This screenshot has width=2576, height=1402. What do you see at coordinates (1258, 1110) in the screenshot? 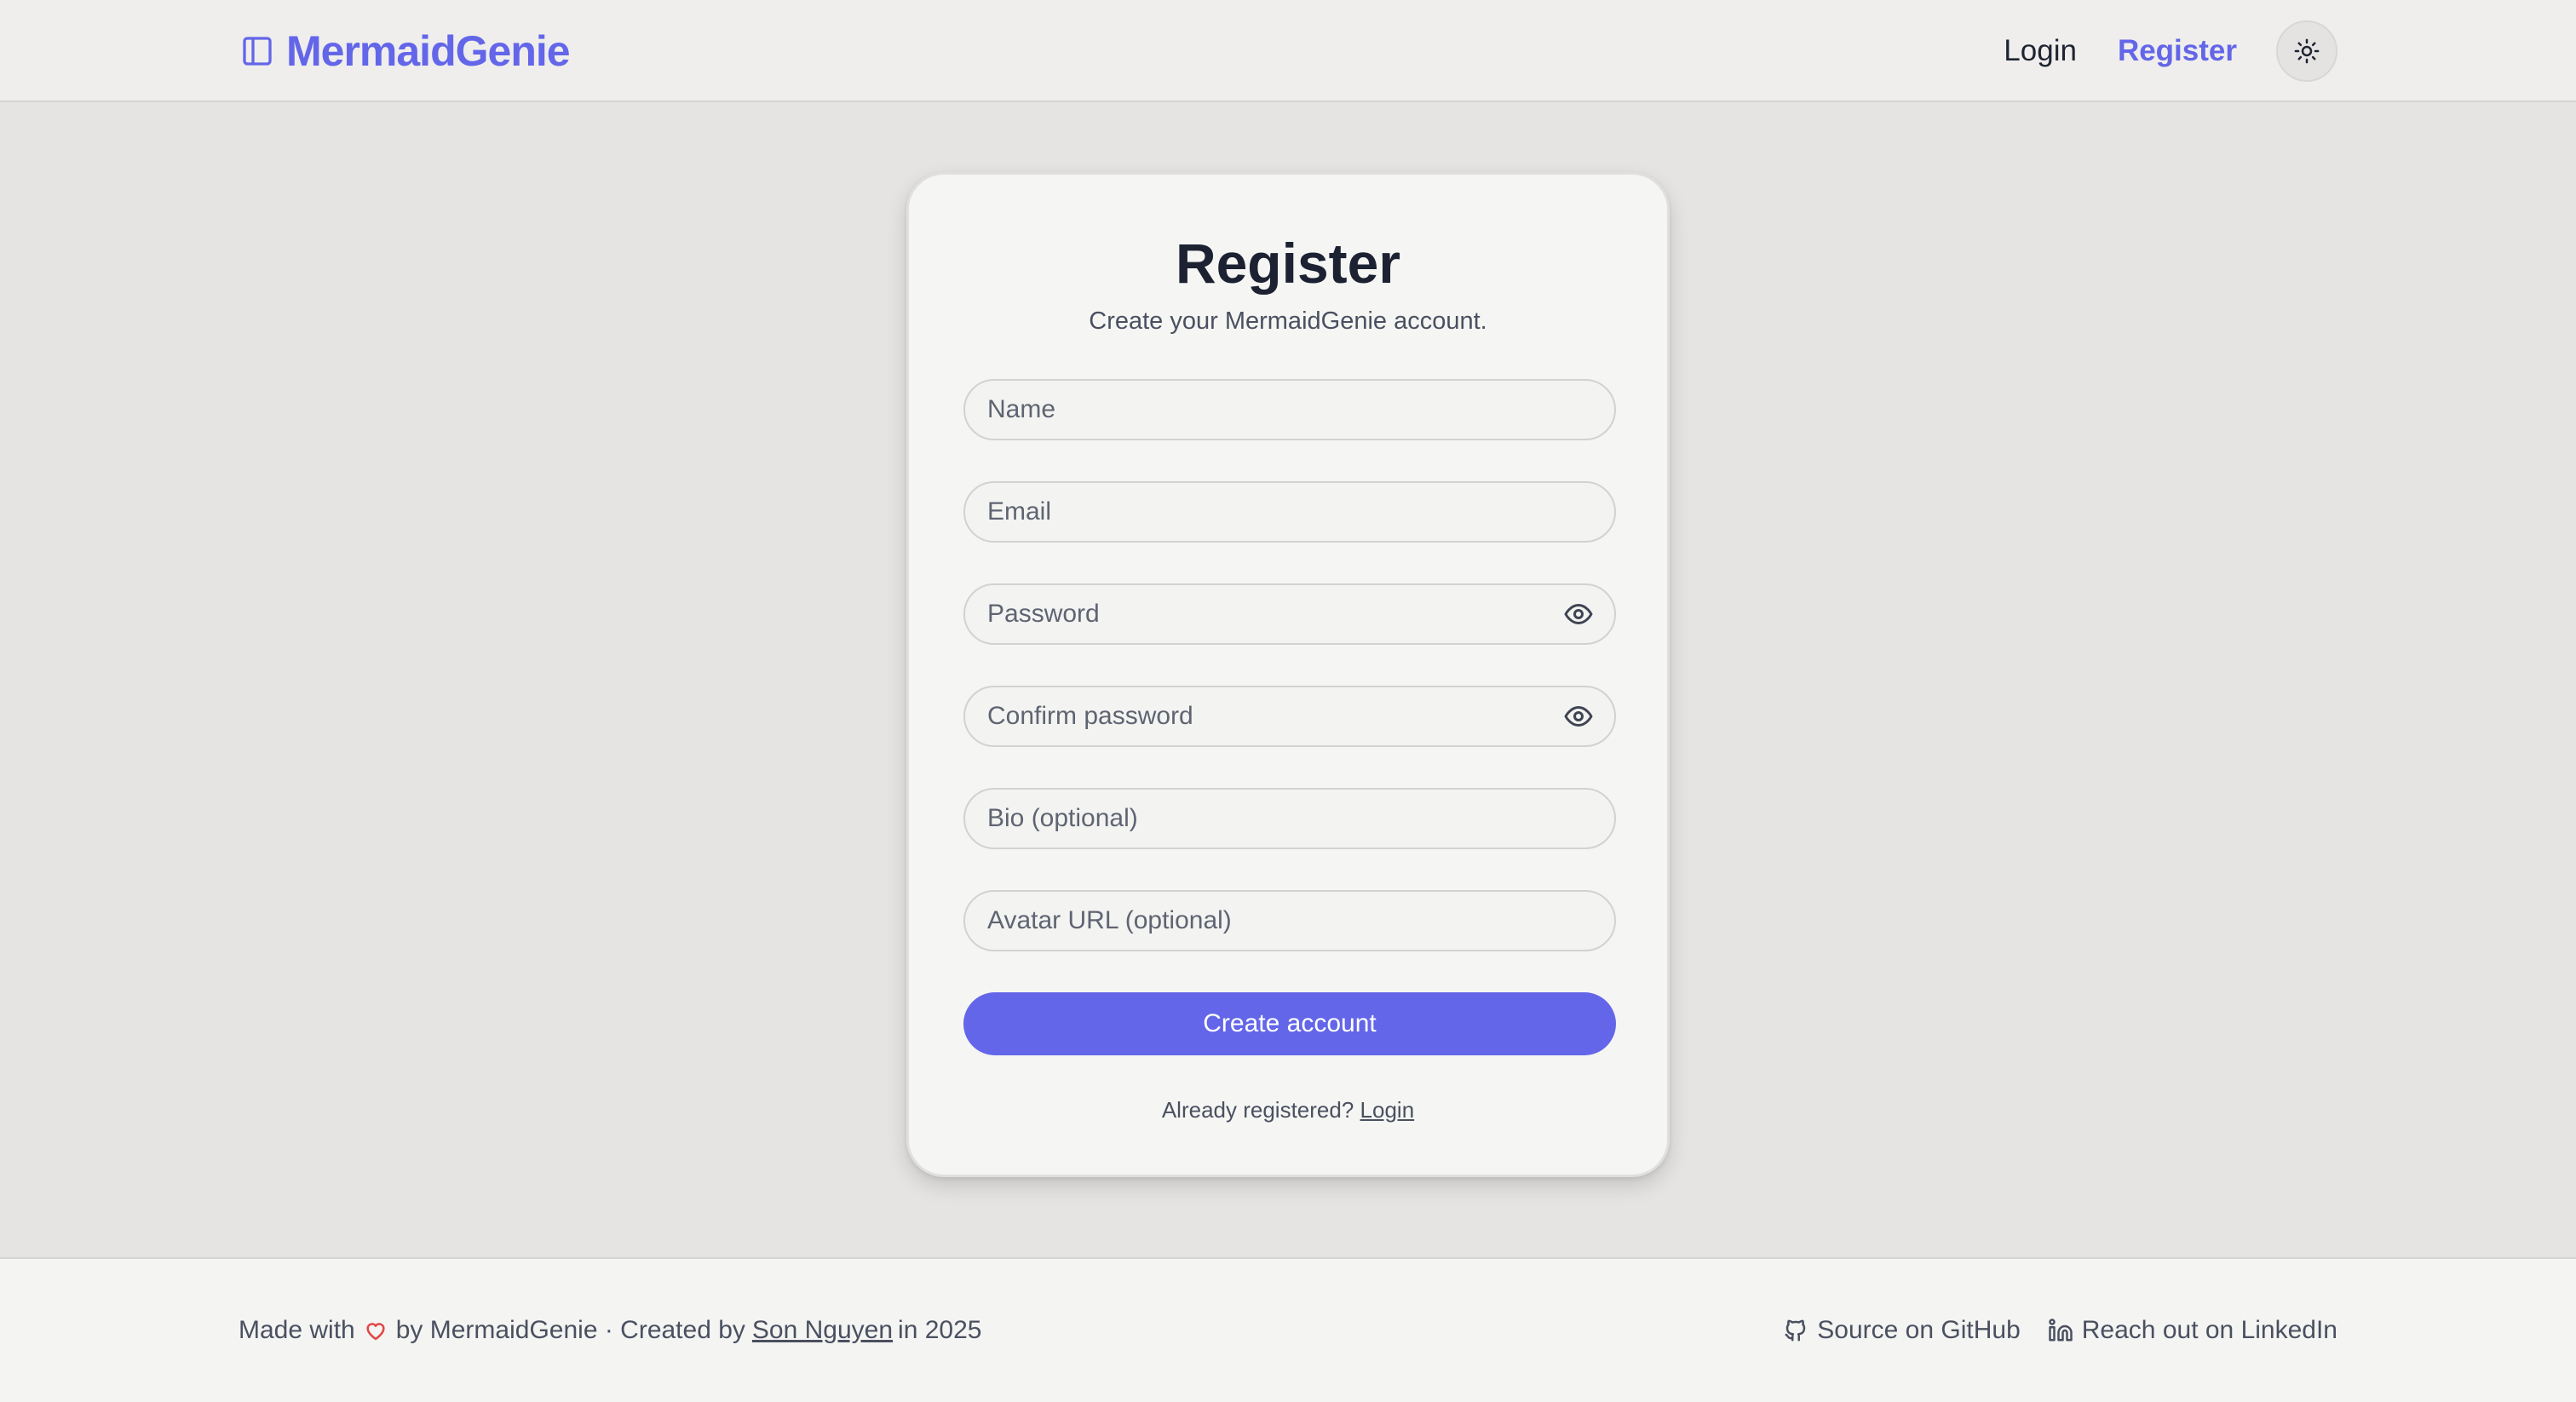
I see `already-registered-text: Already registered?` at bounding box center [1258, 1110].